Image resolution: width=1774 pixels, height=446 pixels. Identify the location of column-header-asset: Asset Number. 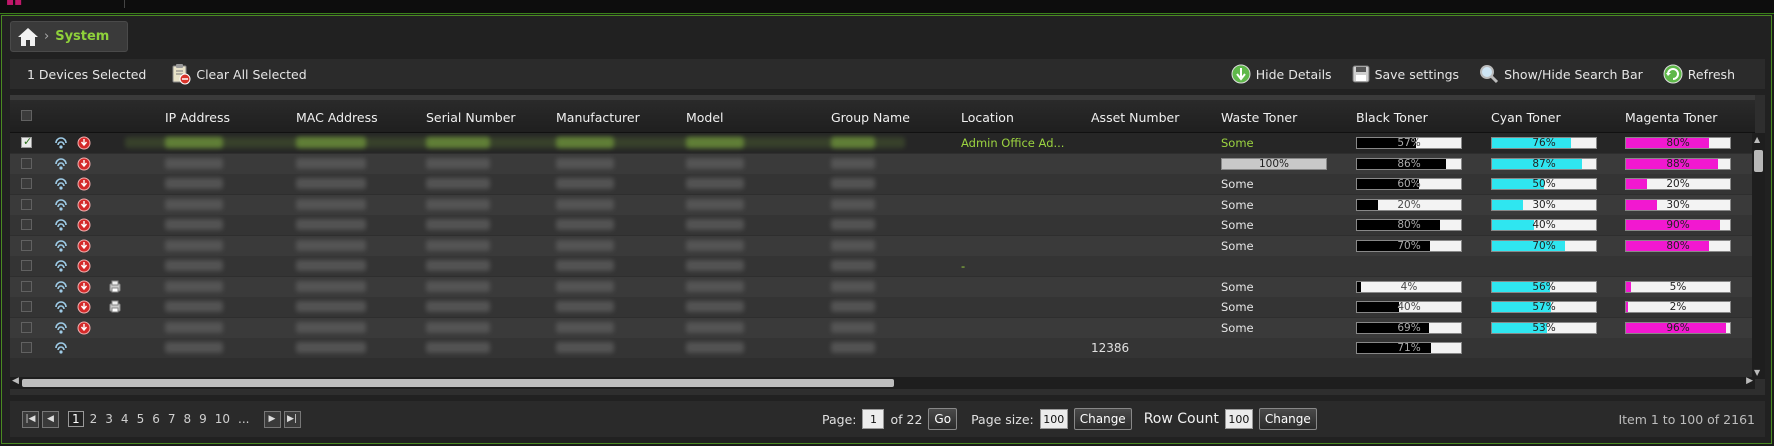
(1135, 117).